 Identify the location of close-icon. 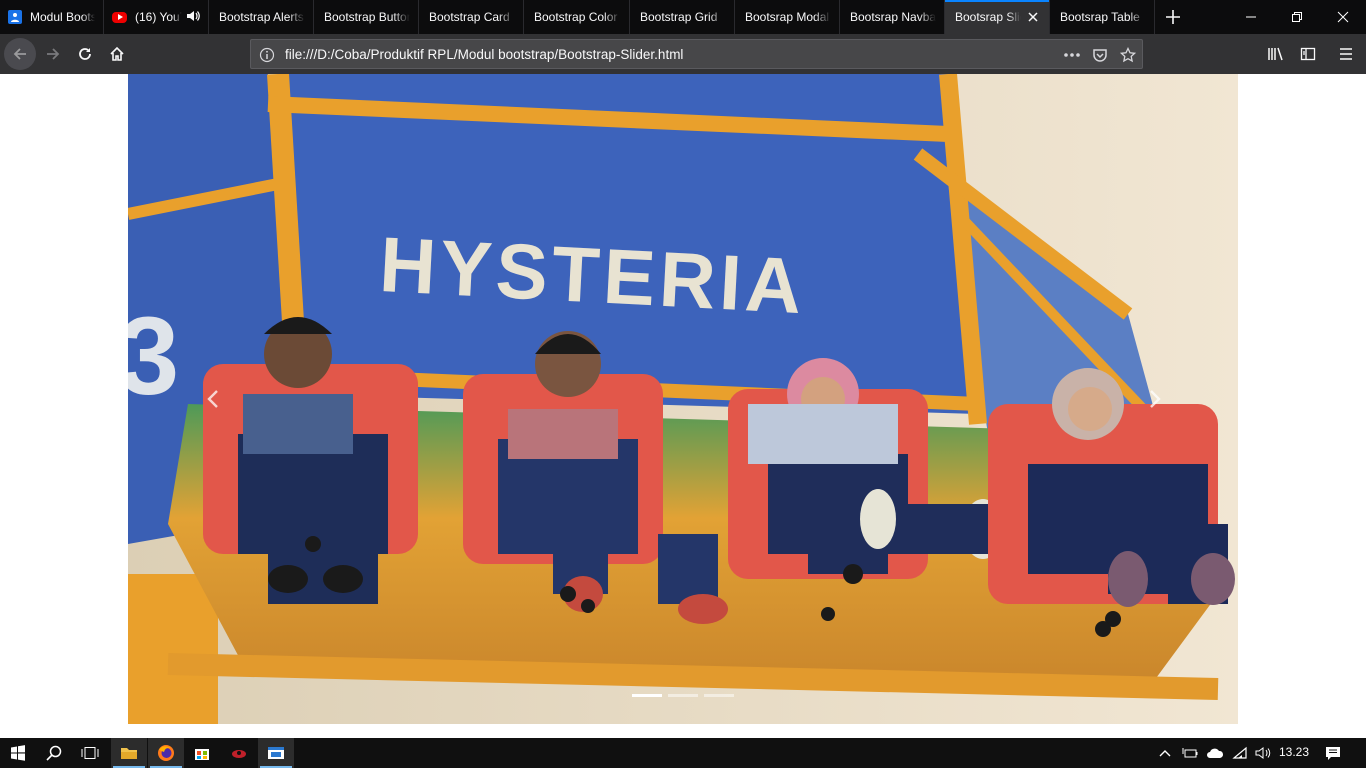
(1343, 17).